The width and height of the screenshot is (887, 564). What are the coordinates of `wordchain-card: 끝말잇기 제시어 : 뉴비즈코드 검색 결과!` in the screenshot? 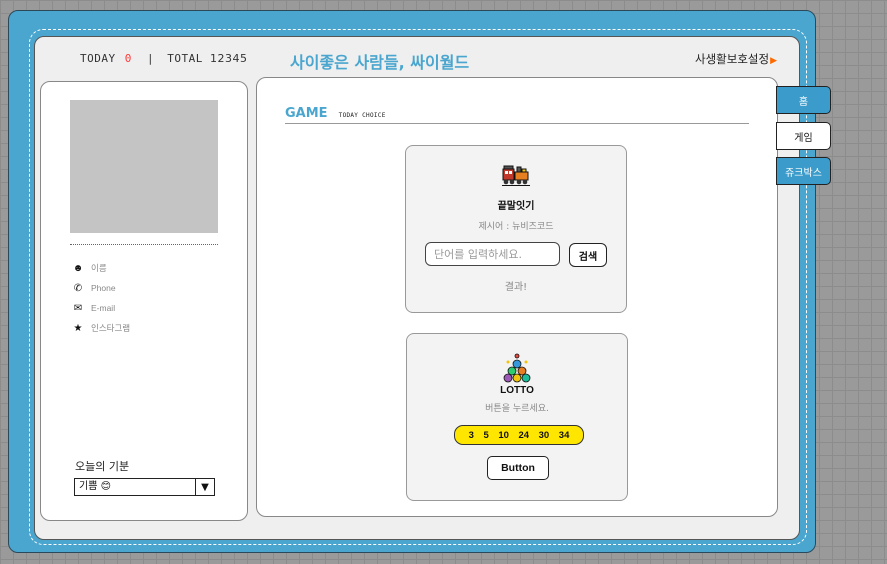 It's located at (516, 229).